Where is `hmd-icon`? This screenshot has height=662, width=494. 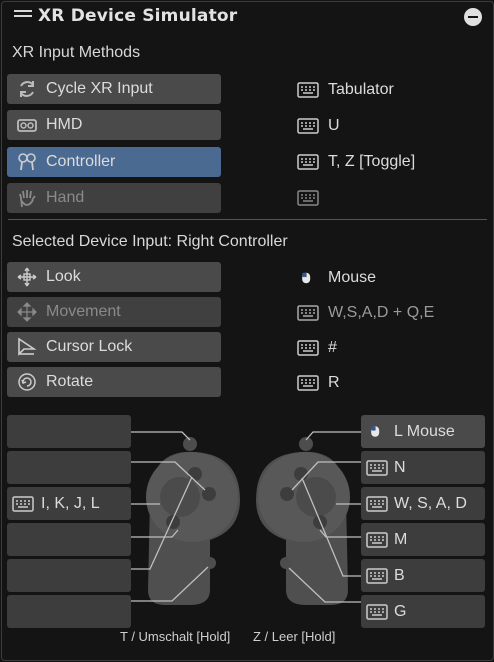 hmd-icon is located at coordinates (27, 125).